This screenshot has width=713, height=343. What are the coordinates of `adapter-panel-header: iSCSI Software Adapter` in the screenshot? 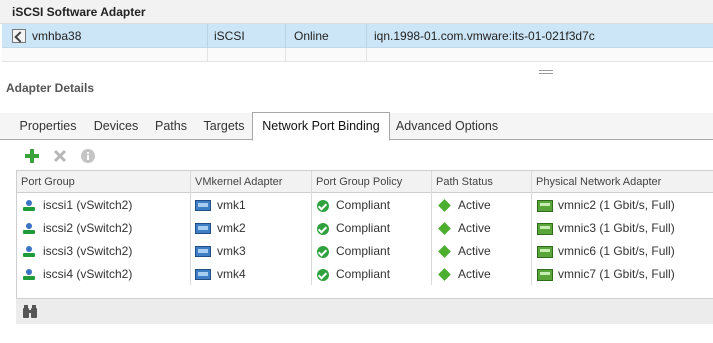 It's located at (356, 12).